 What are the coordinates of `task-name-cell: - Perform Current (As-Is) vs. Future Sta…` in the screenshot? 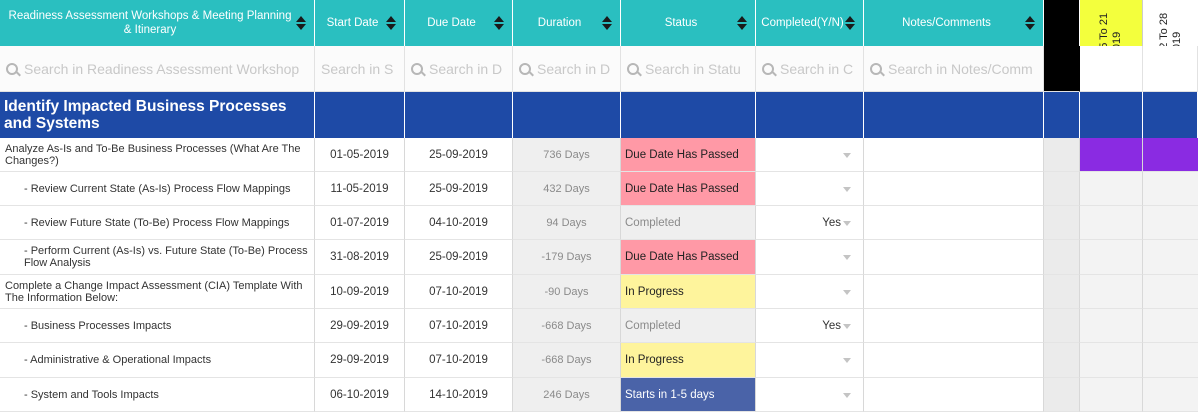 It's located at (157, 257).